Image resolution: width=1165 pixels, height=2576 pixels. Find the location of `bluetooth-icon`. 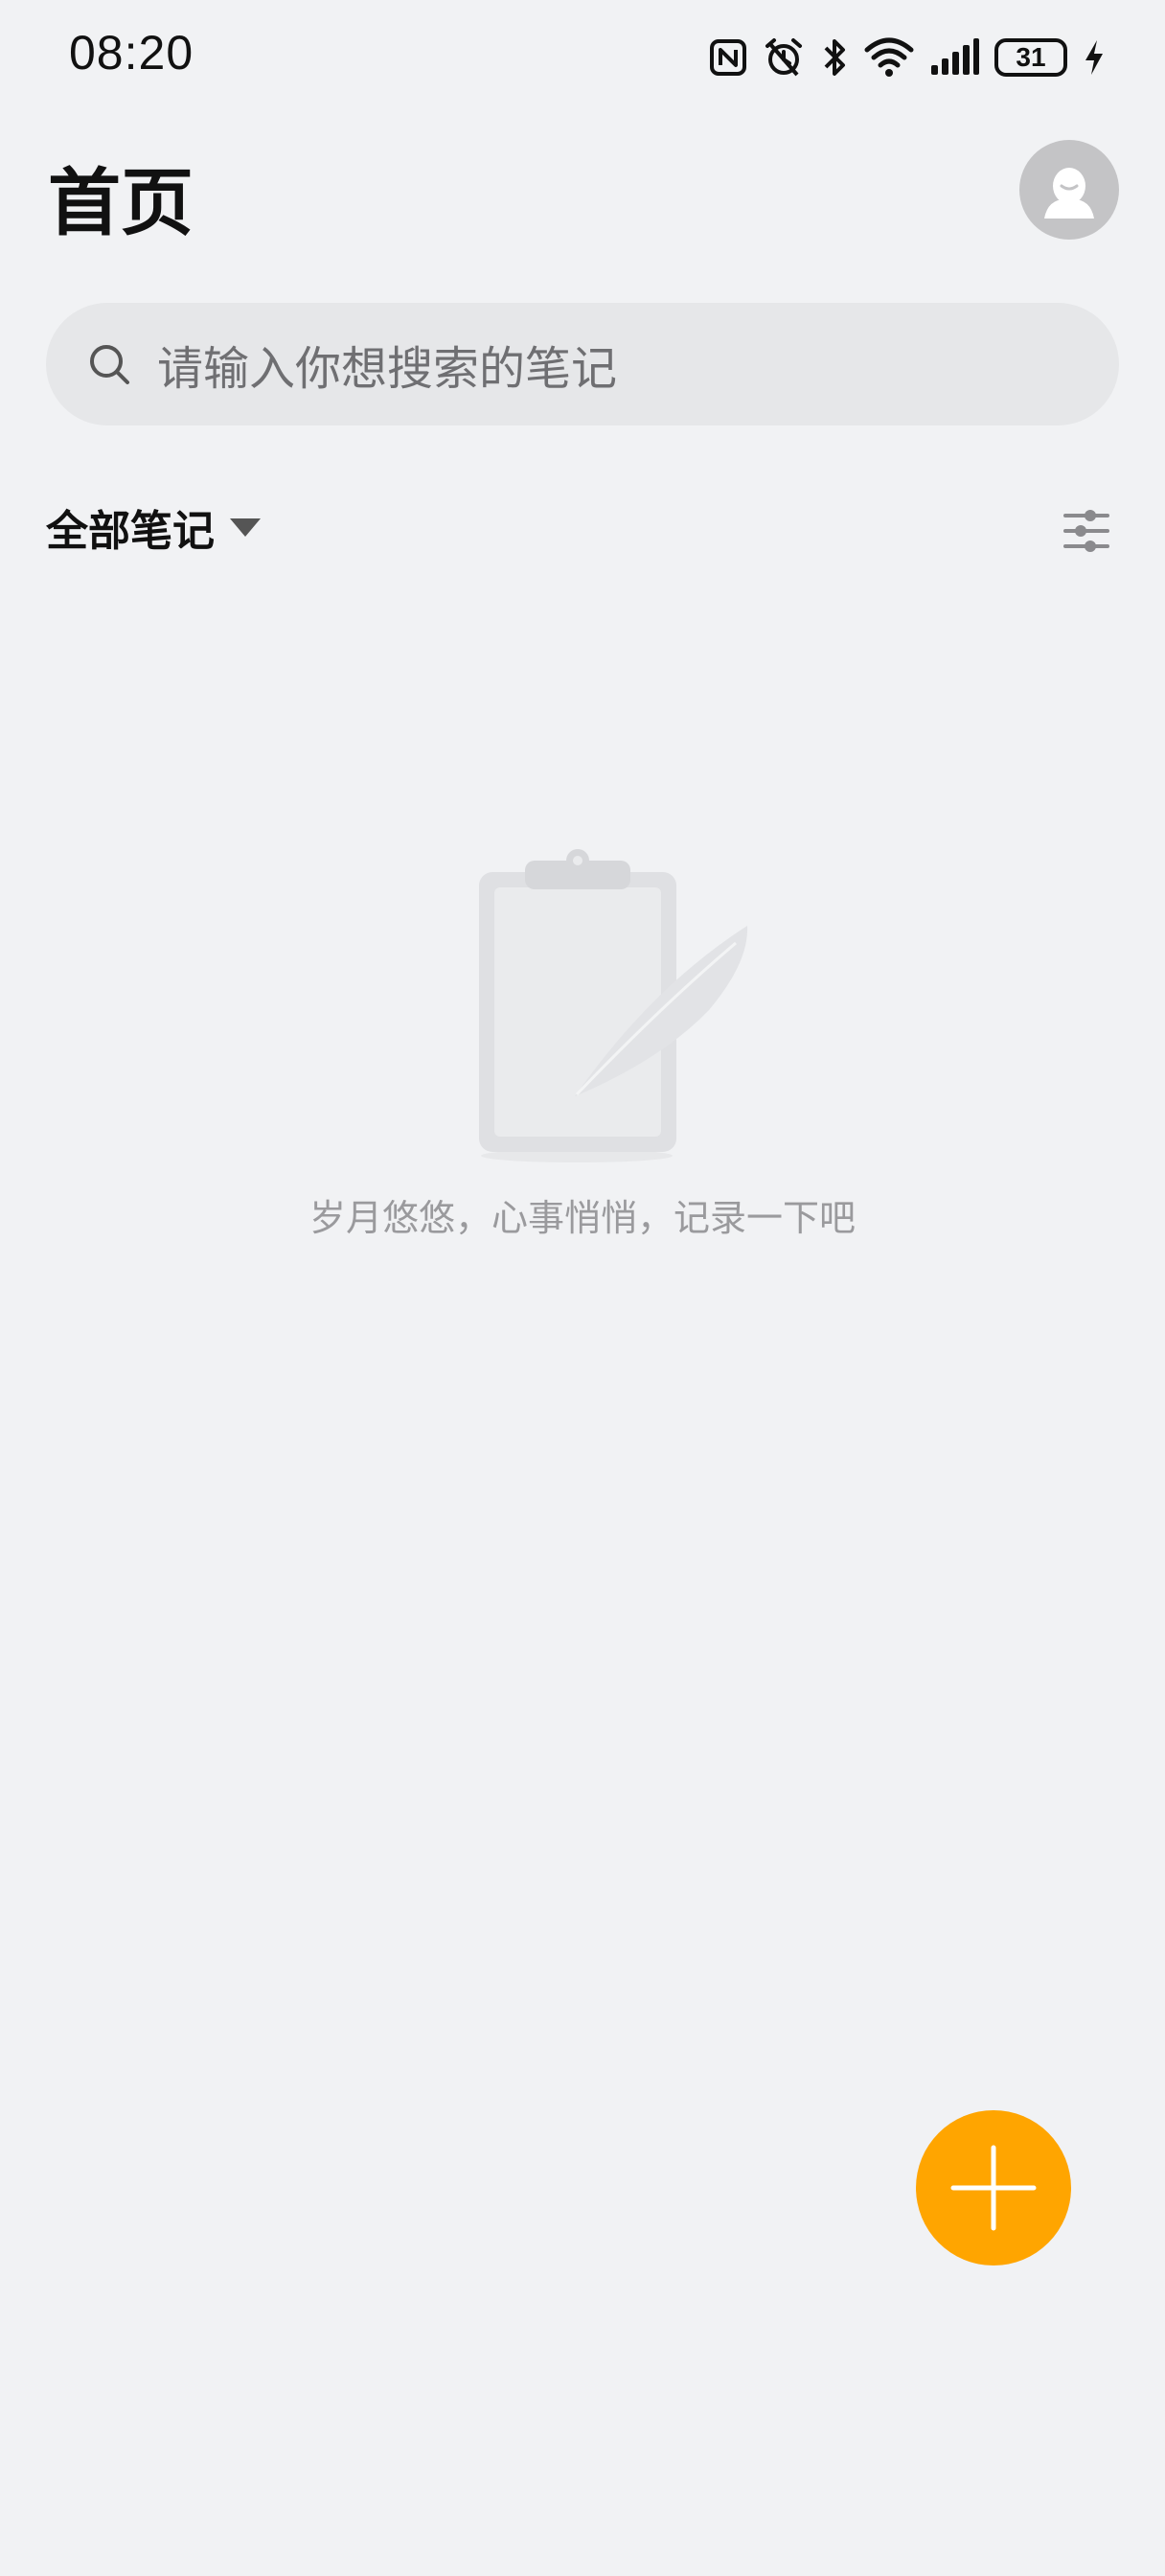

bluetooth-icon is located at coordinates (835, 57).